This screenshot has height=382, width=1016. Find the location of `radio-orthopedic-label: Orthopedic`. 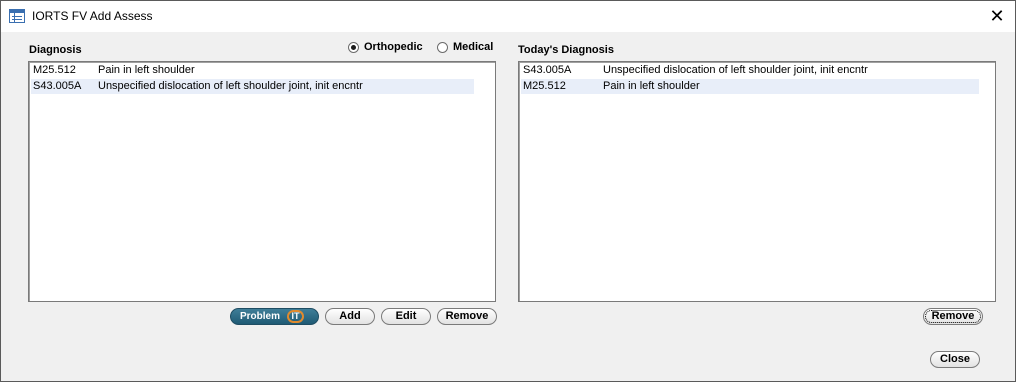

radio-orthopedic-label: Orthopedic is located at coordinates (393, 47).